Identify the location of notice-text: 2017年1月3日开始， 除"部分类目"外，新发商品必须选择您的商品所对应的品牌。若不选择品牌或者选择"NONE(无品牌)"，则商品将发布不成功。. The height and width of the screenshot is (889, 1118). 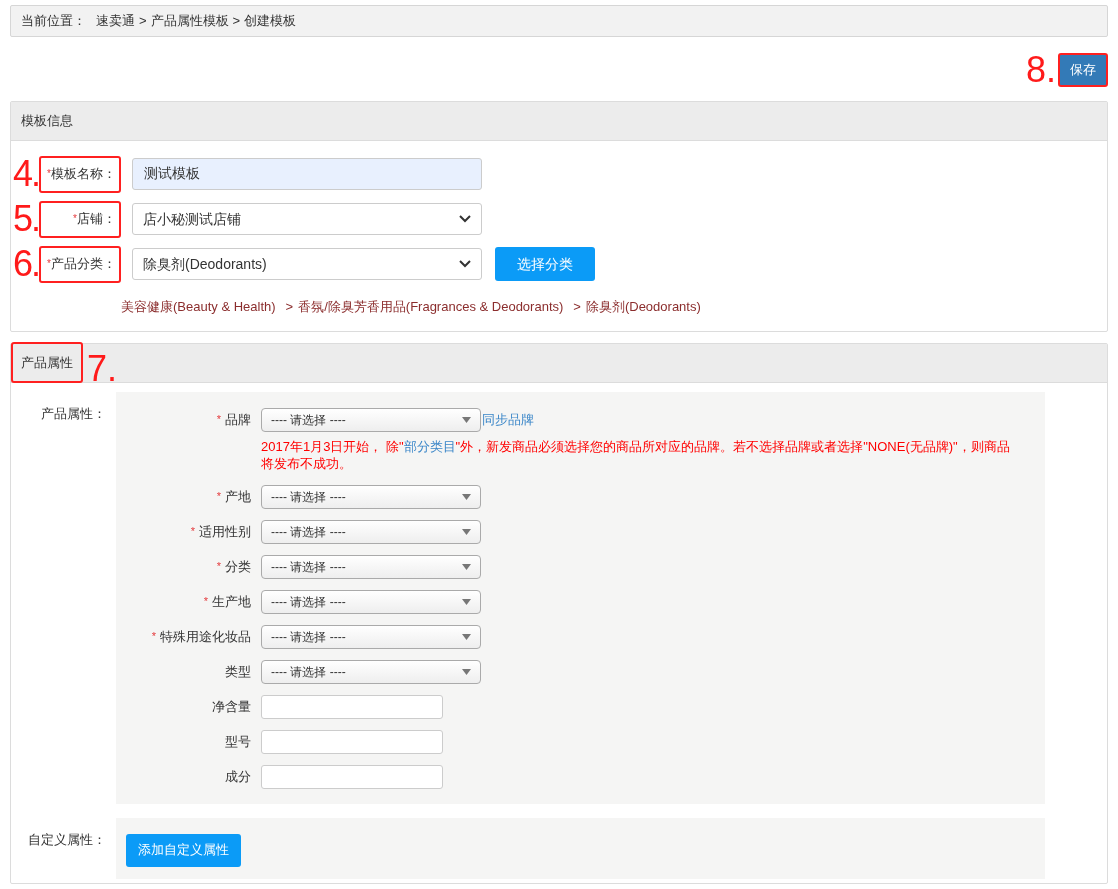
(636, 454).